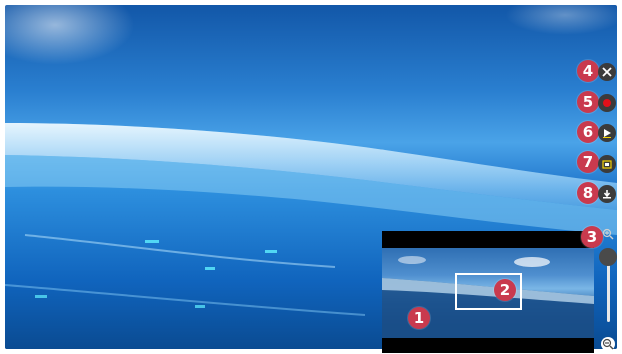  What do you see at coordinates (608, 257) in the screenshot?
I see `zoom-slider-thumb` at bounding box center [608, 257].